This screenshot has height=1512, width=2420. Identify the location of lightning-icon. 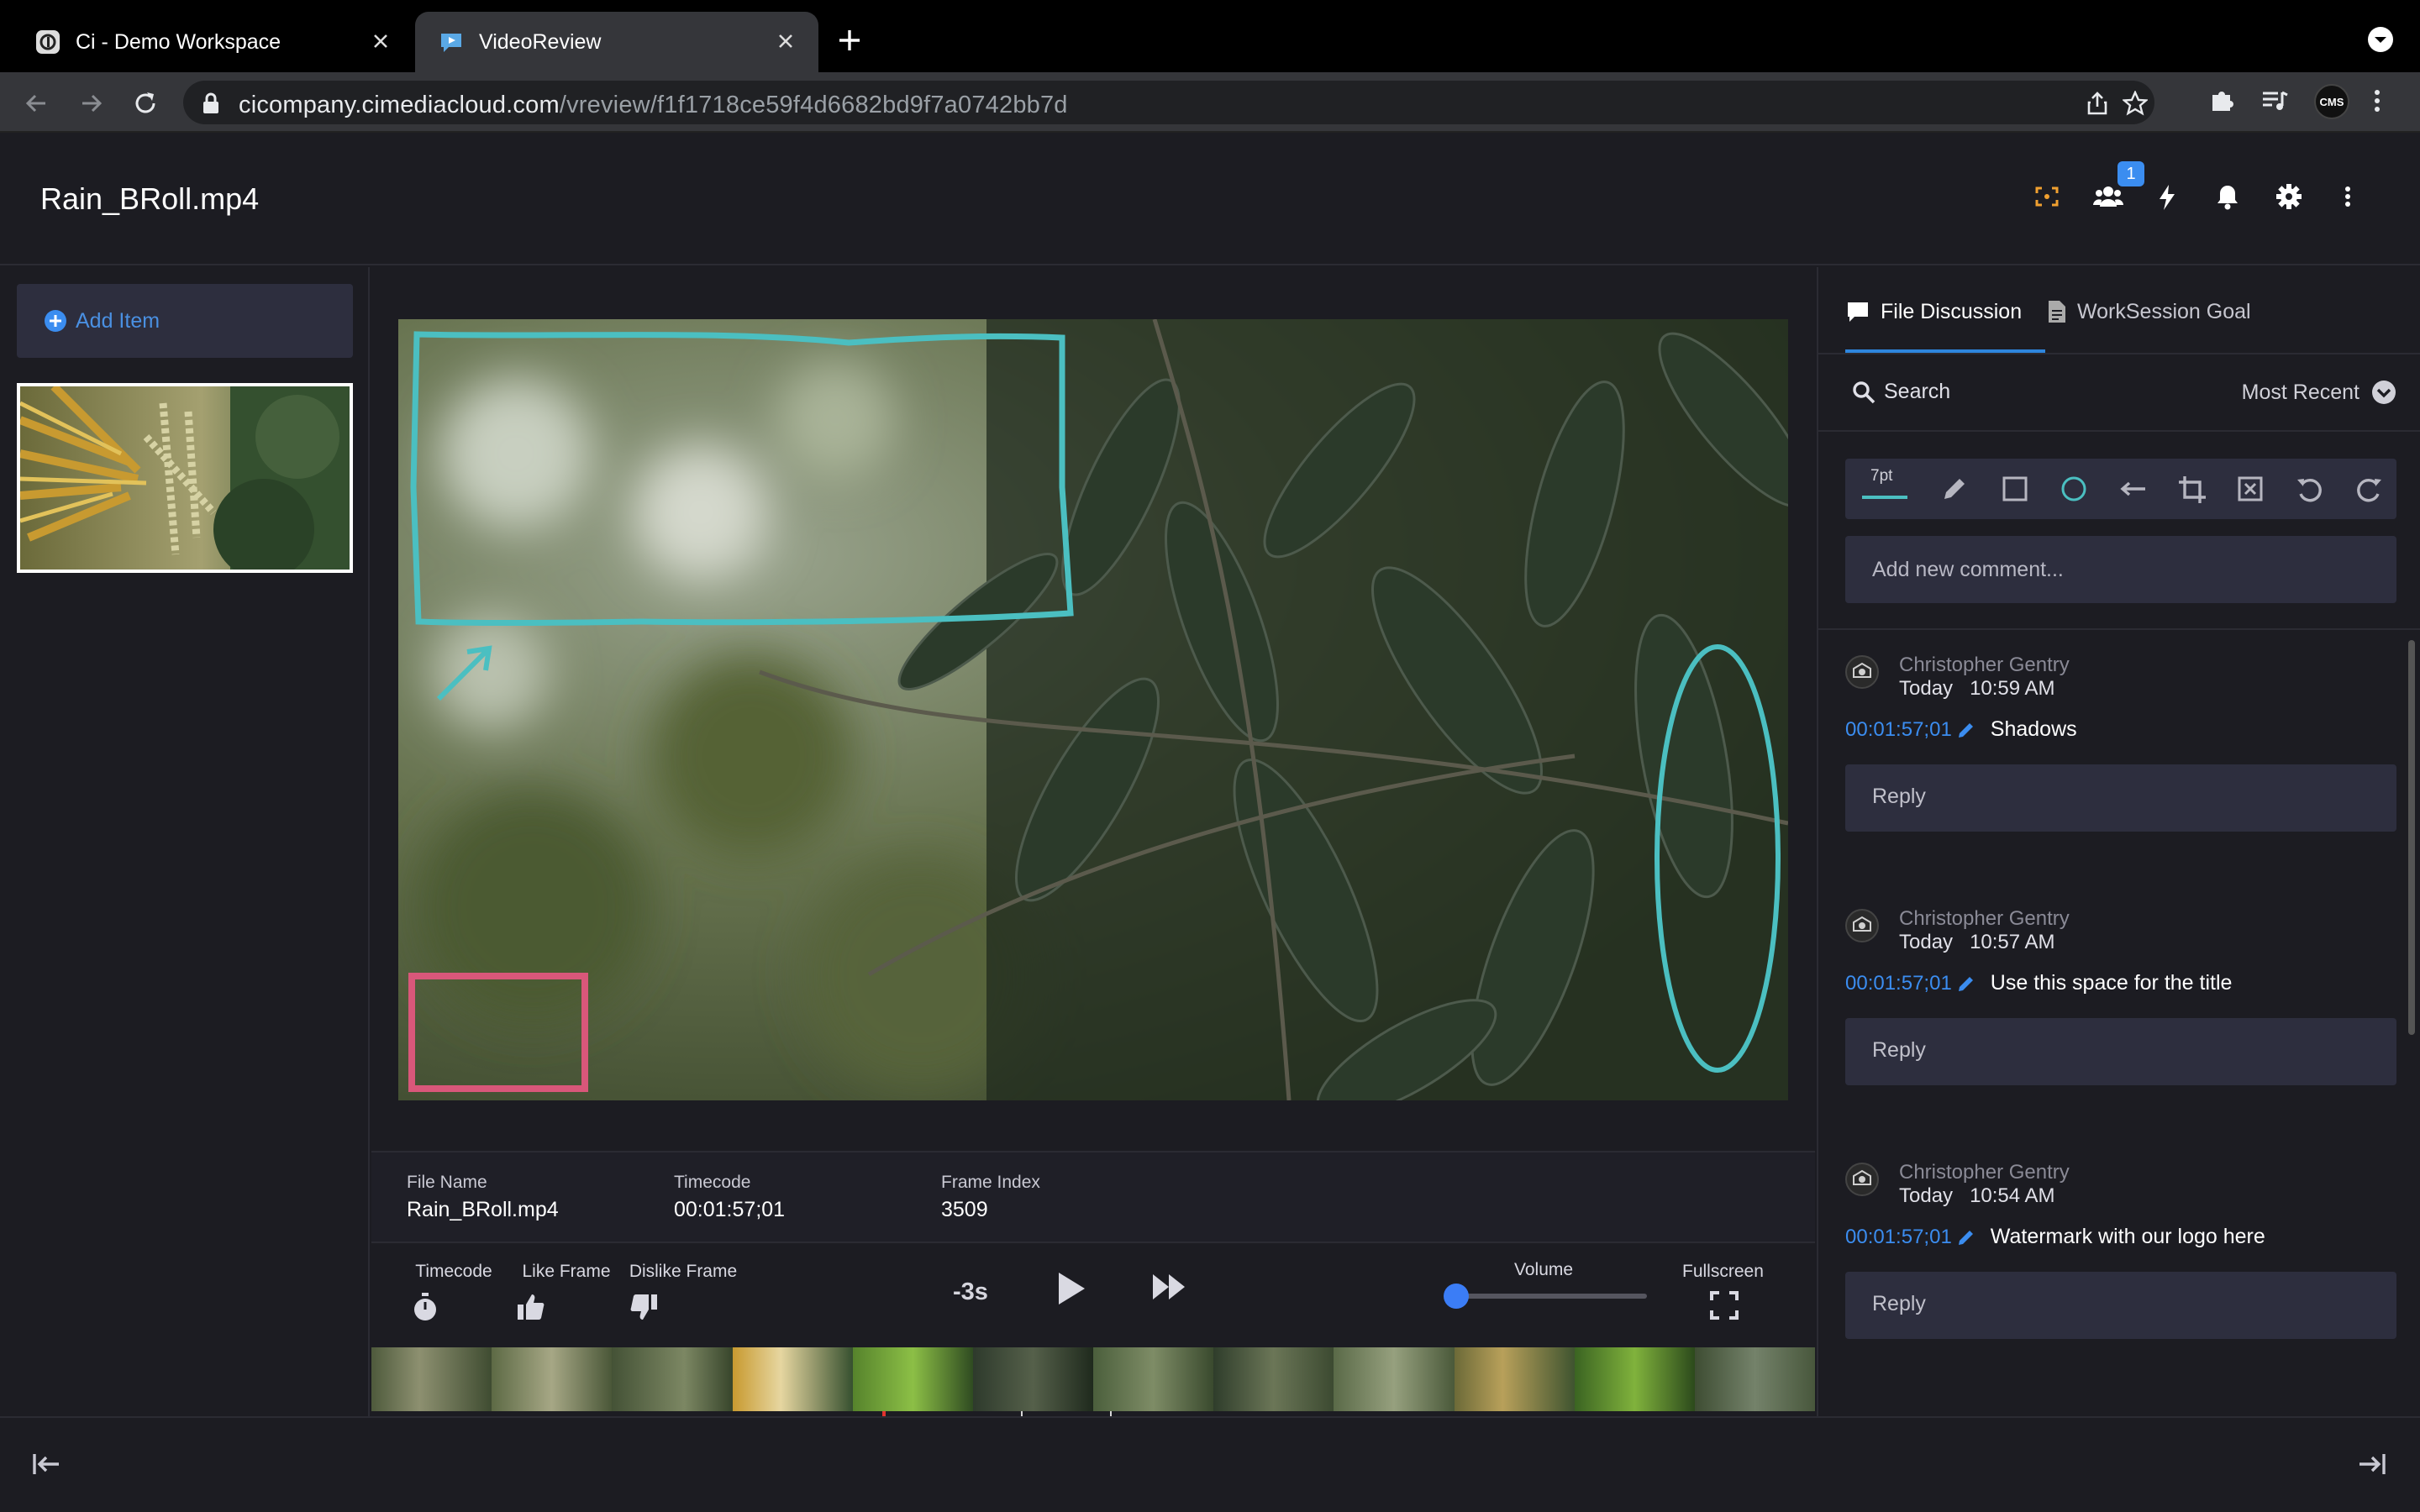
(2167, 197).